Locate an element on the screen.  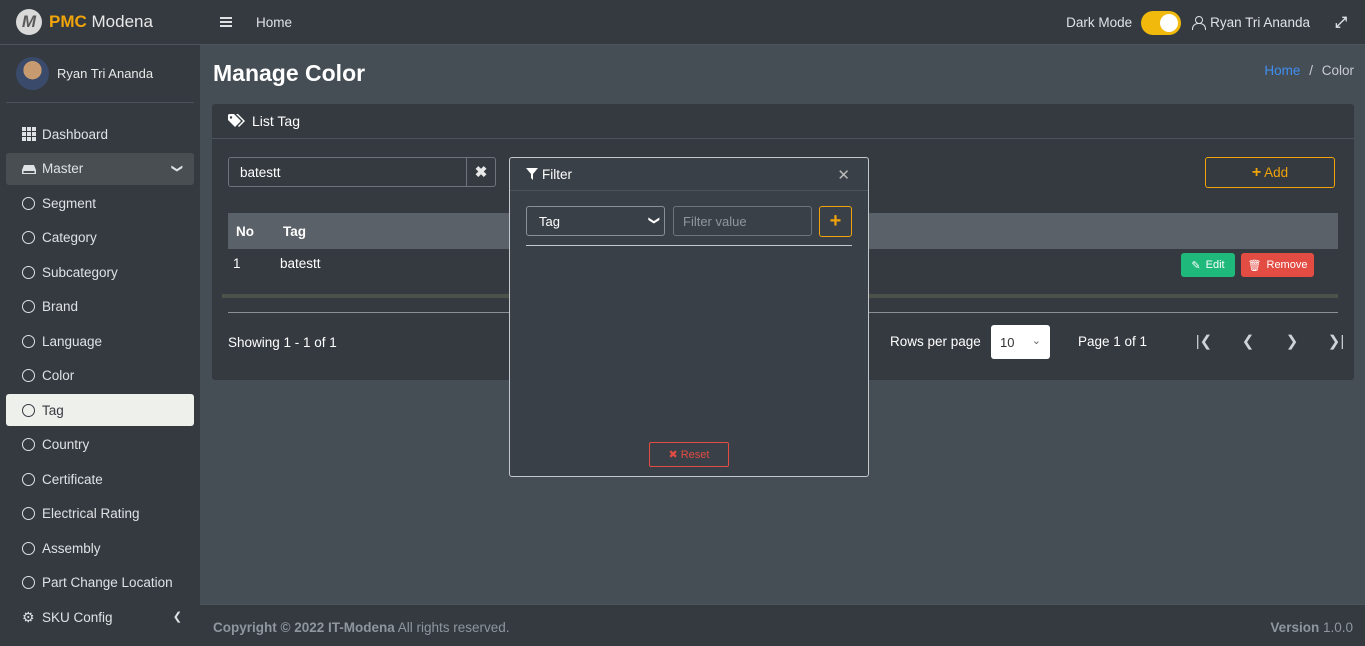
showing-count: Showing 1 - 1 of 1 is located at coordinates (282, 342).